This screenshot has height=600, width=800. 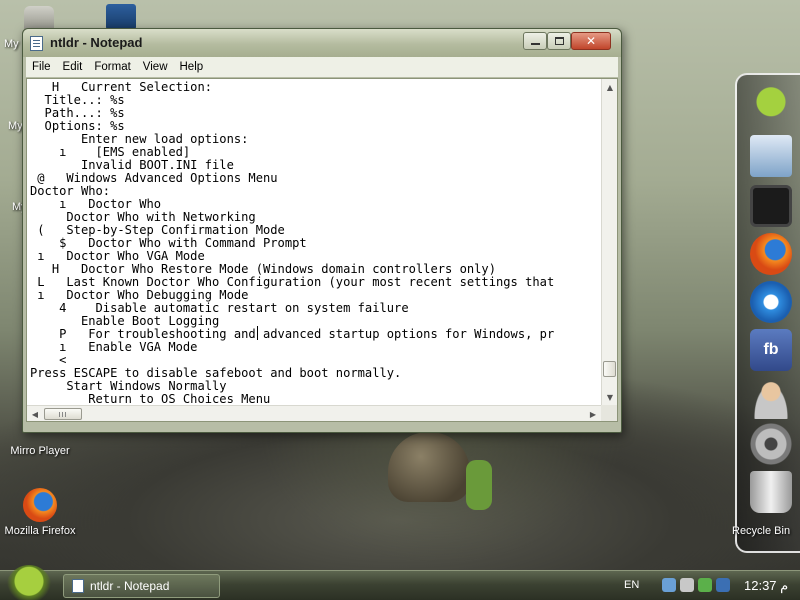 What do you see at coordinates (479, 485) in the screenshot?
I see `wallpaper-figure-leg` at bounding box center [479, 485].